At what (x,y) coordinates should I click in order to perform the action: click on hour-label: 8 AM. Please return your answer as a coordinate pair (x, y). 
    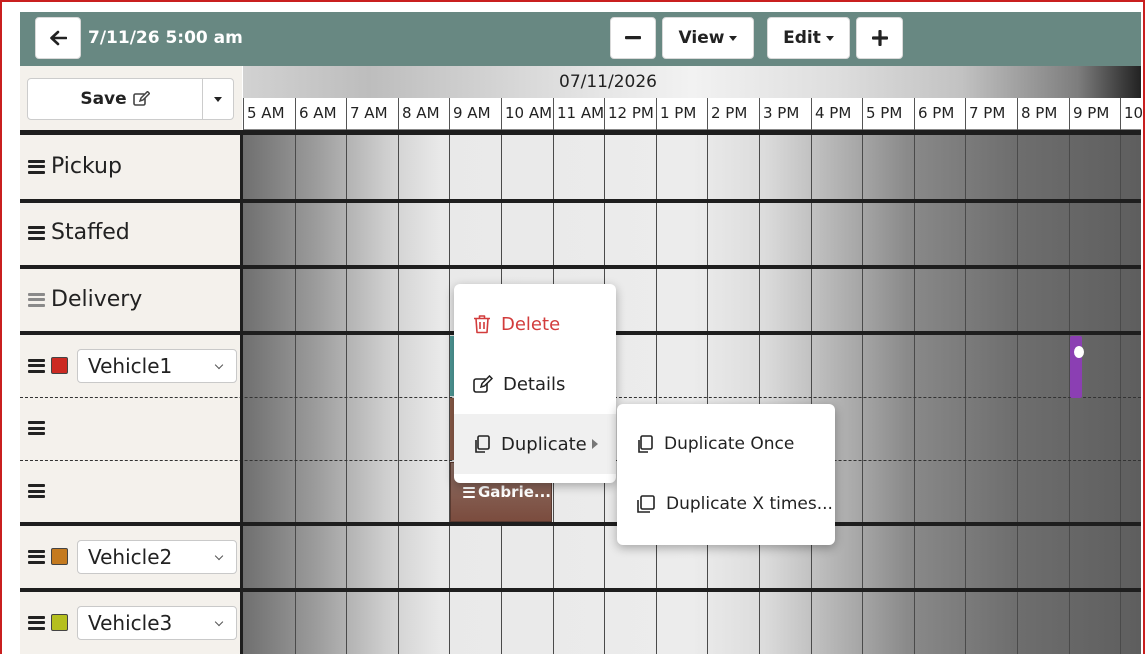
    Looking at the image, I should click on (424, 114).